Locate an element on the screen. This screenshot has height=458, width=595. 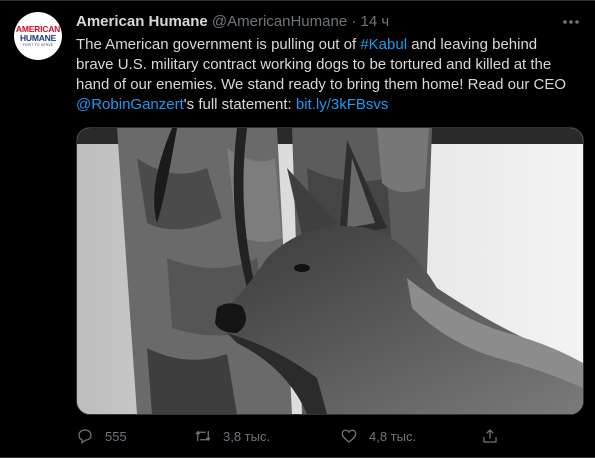
retweet-count: 3,8 тыс. is located at coordinates (247, 436).